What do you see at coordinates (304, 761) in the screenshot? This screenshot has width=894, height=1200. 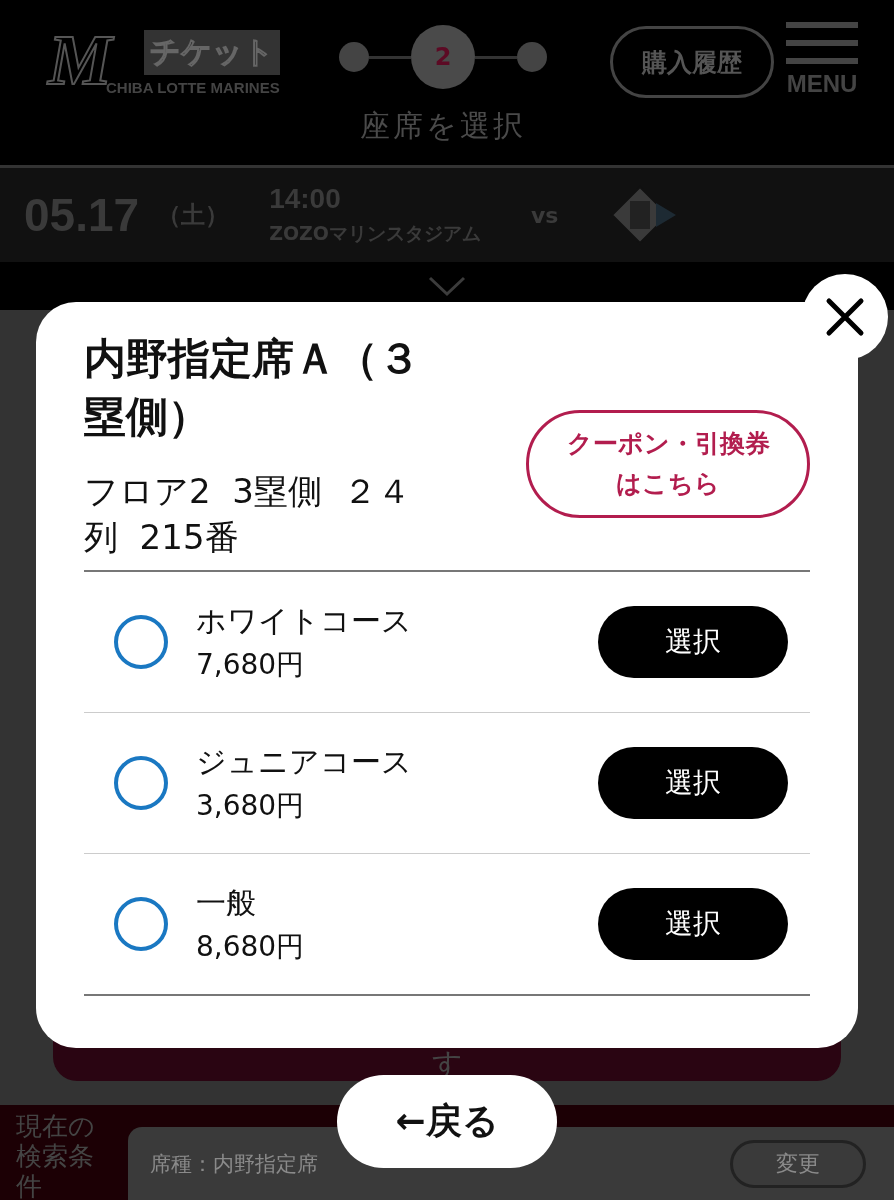 I see `course-name: ジュニアコース` at bounding box center [304, 761].